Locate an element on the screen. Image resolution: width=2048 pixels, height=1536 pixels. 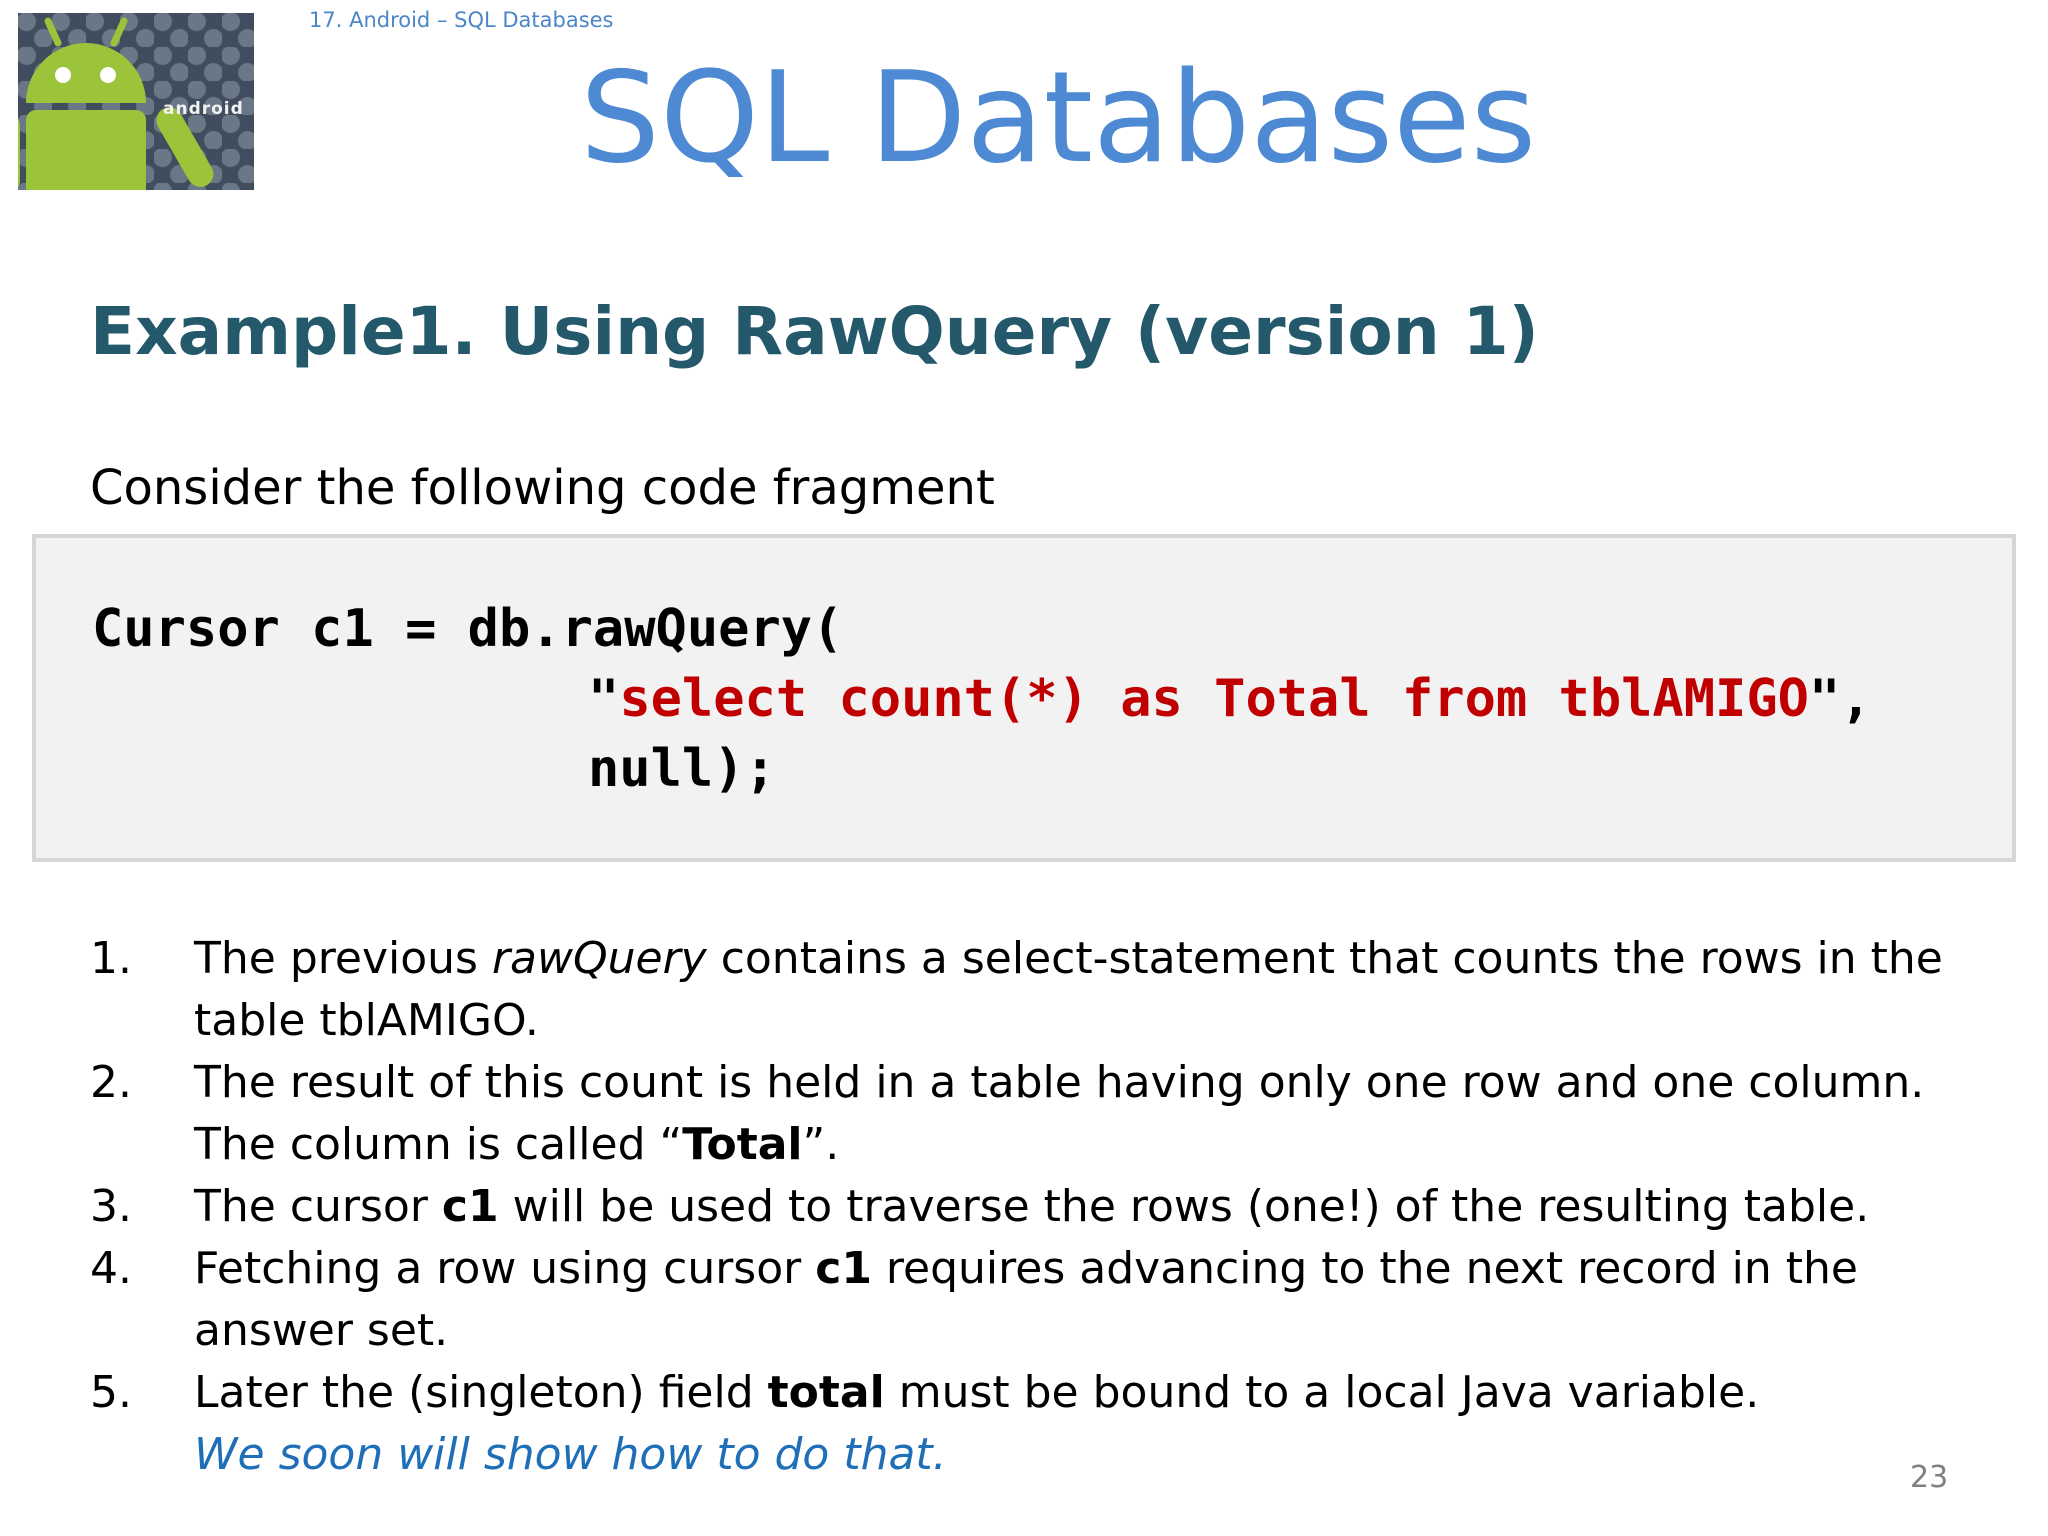
code-line-1: Cursor c1 = db.rawQuery( is located at coordinates (468, 629).